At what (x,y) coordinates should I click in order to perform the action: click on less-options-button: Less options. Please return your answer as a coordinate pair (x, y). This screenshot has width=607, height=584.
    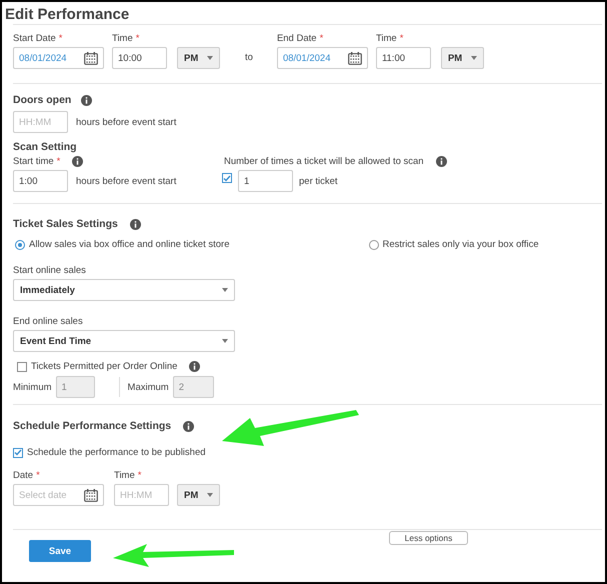
    Looking at the image, I should click on (428, 538).